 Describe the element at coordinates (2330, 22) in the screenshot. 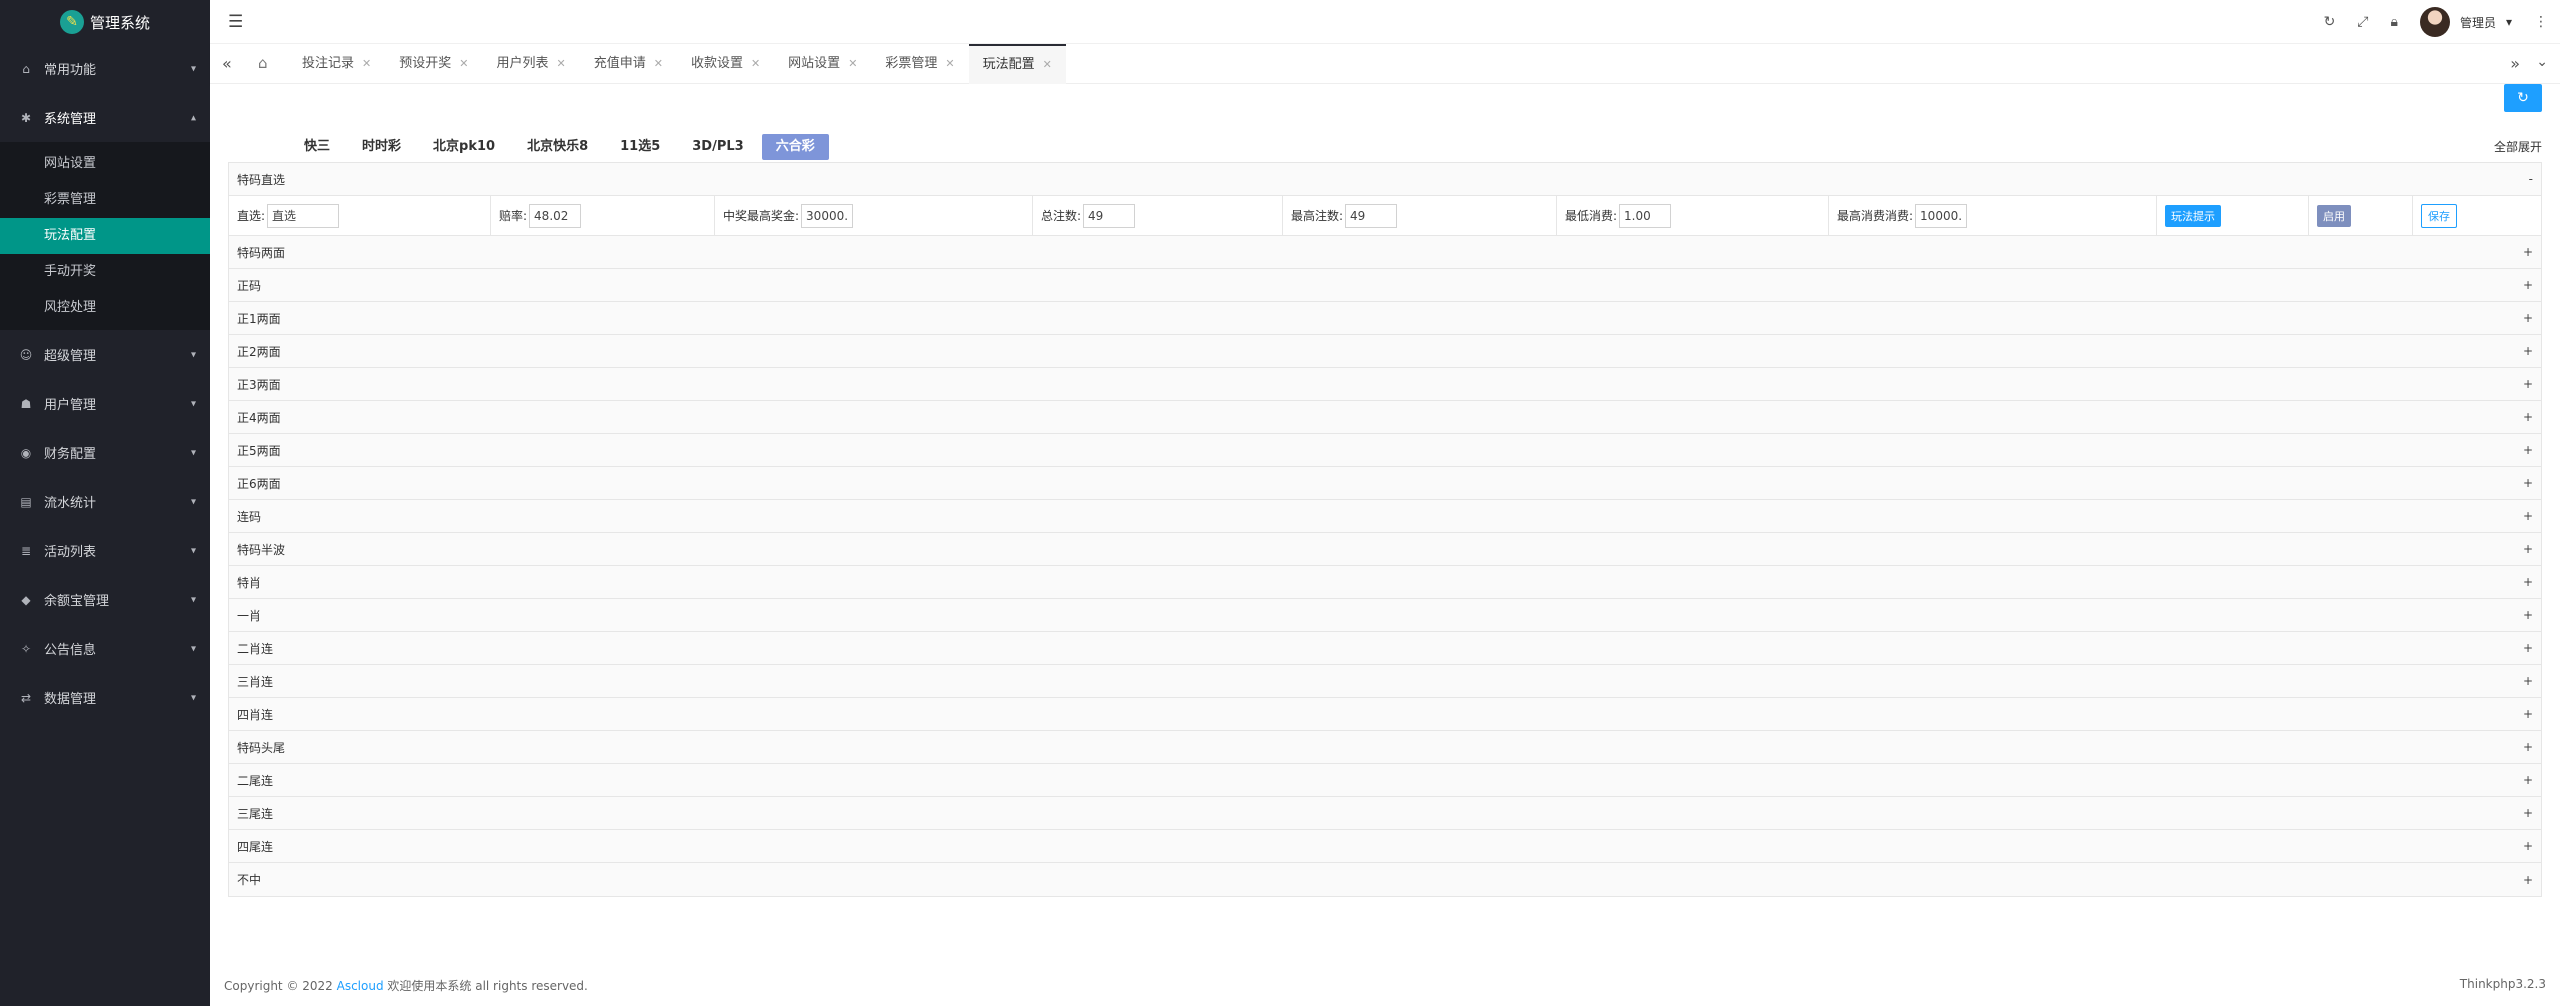

I see `refresh-icon: ↻` at that location.